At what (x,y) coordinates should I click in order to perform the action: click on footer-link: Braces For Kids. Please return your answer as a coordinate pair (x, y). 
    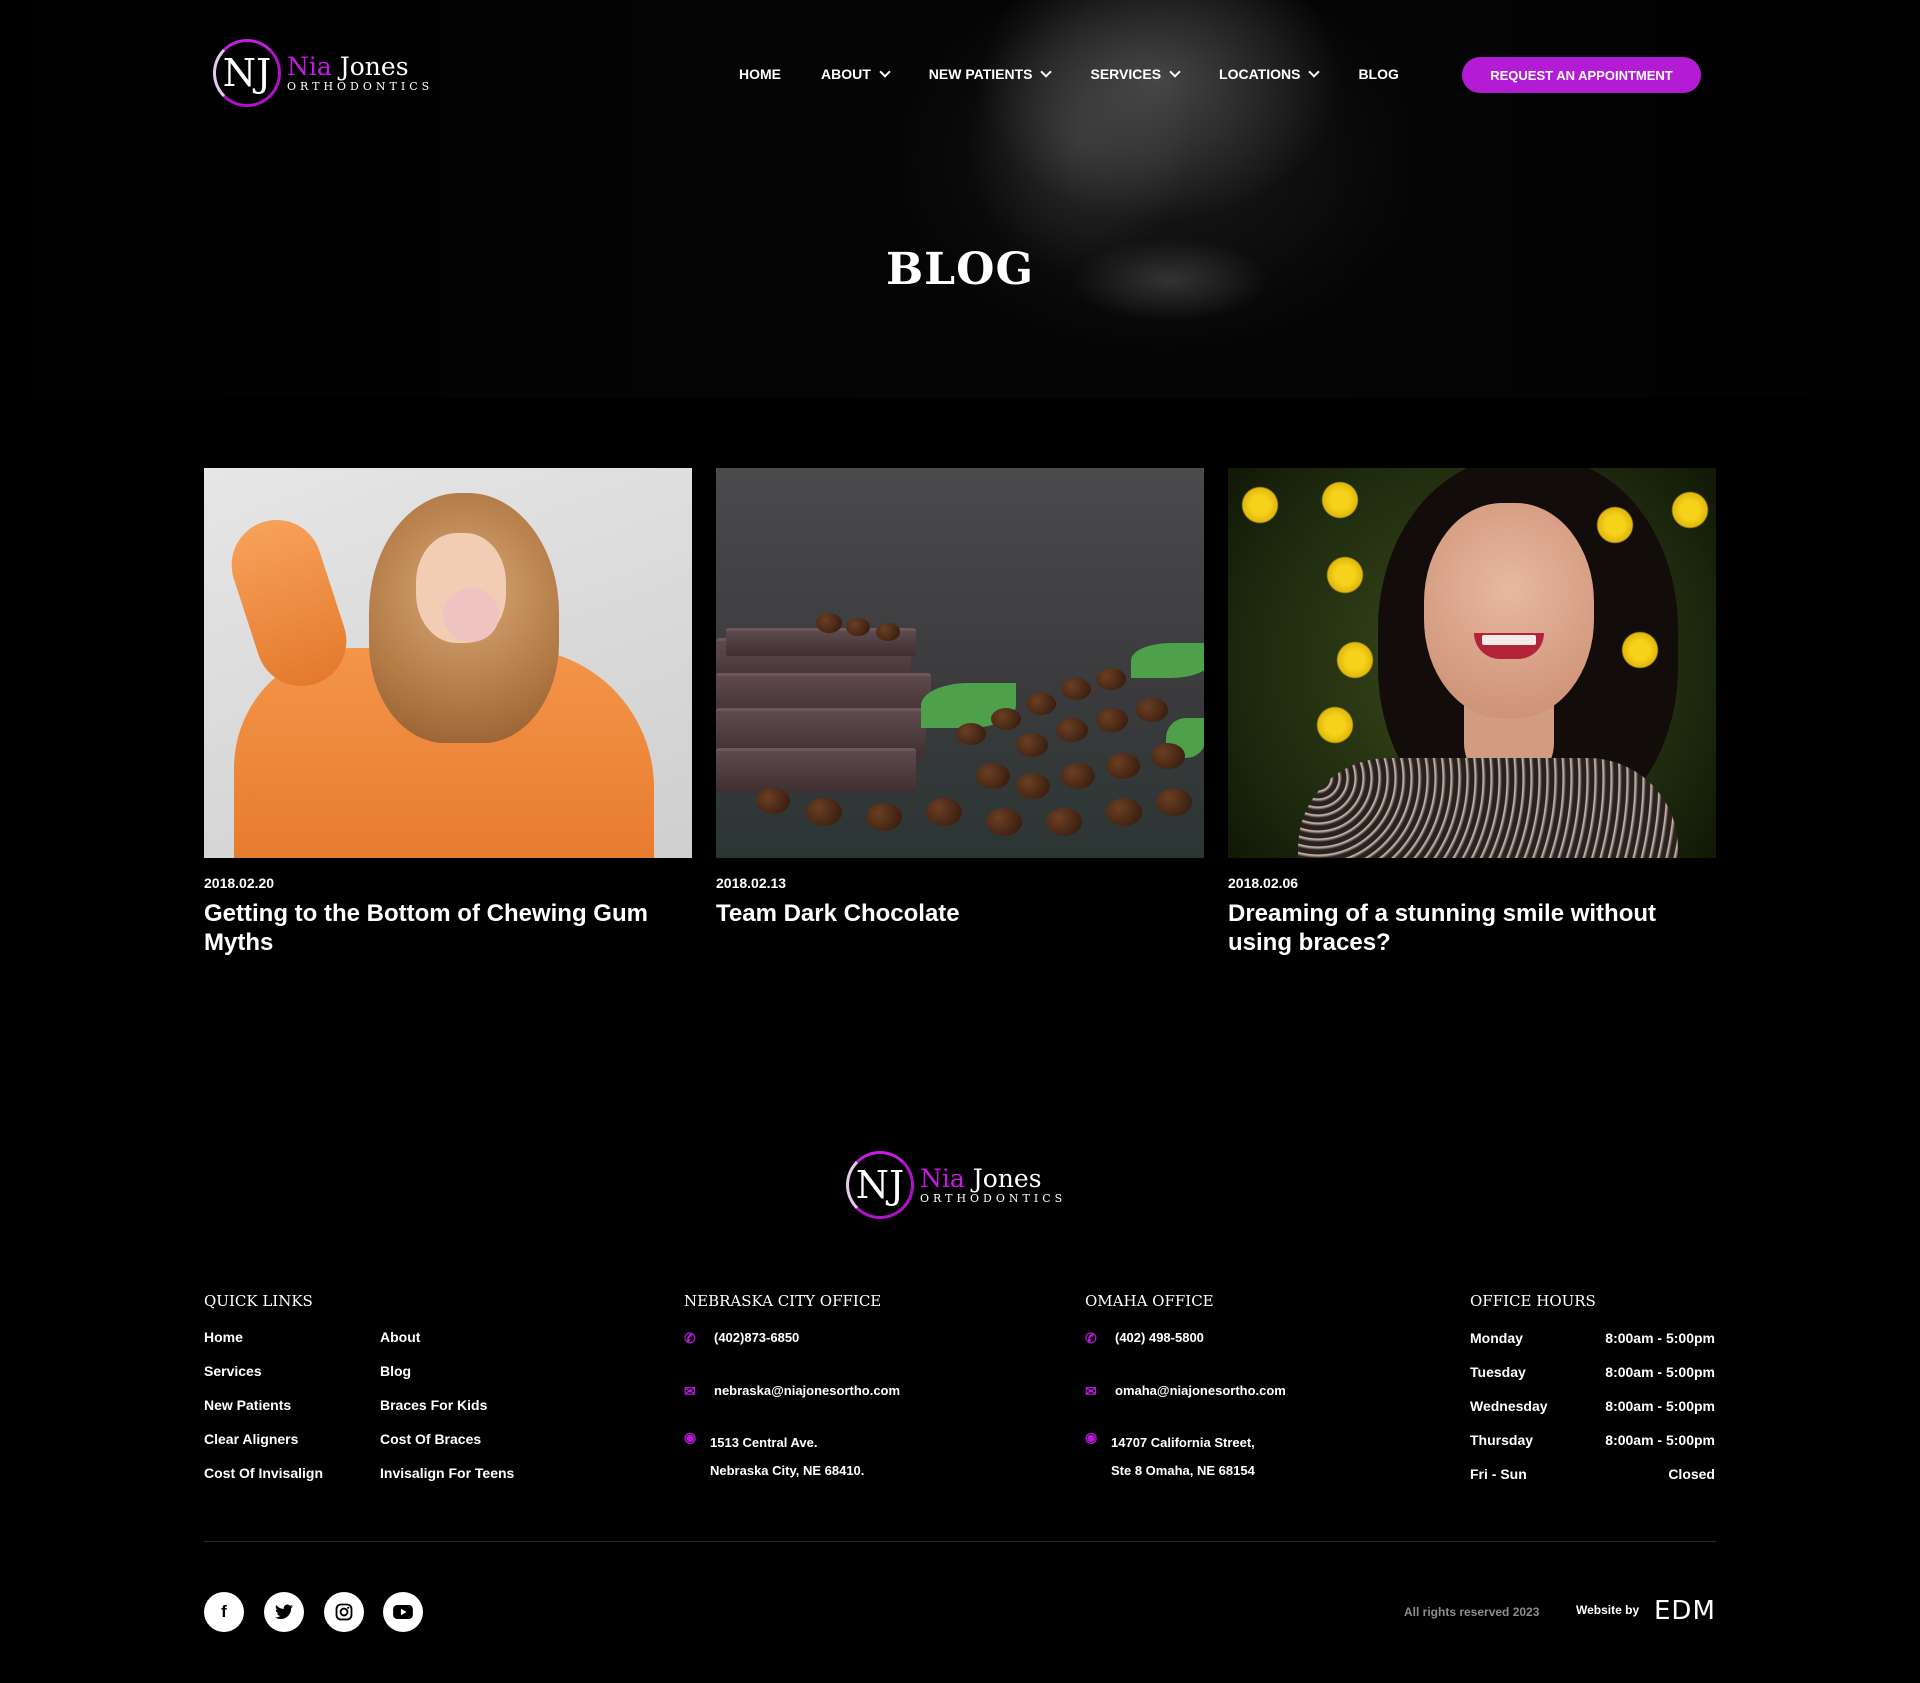
    Looking at the image, I should click on (447, 1414).